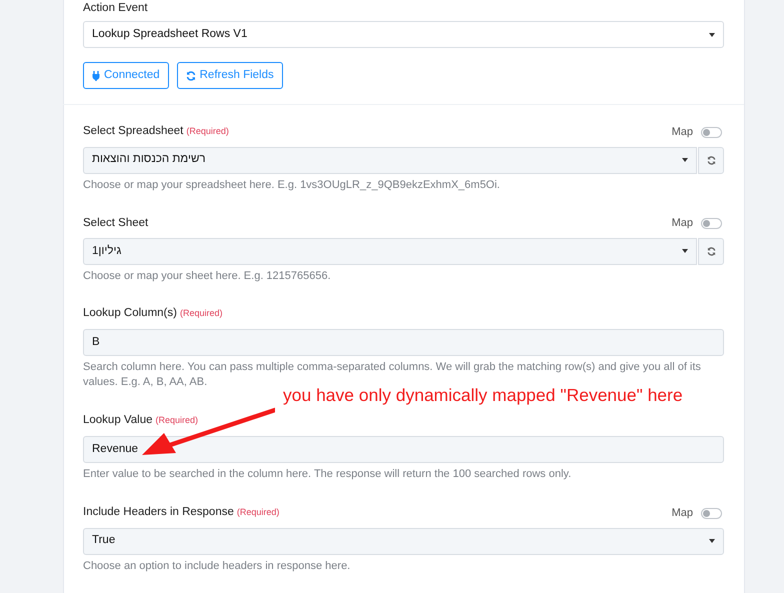 Image resolution: width=784 pixels, height=593 pixels. What do you see at coordinates (392, 374) in the screenshot?
I see `help-text: Search column here. You can pass multiple comma-separated columns. We will grab the matching row(s) and give you all of its values. E.g. A, B, AA, AB.` at bounding box center [392, 374].